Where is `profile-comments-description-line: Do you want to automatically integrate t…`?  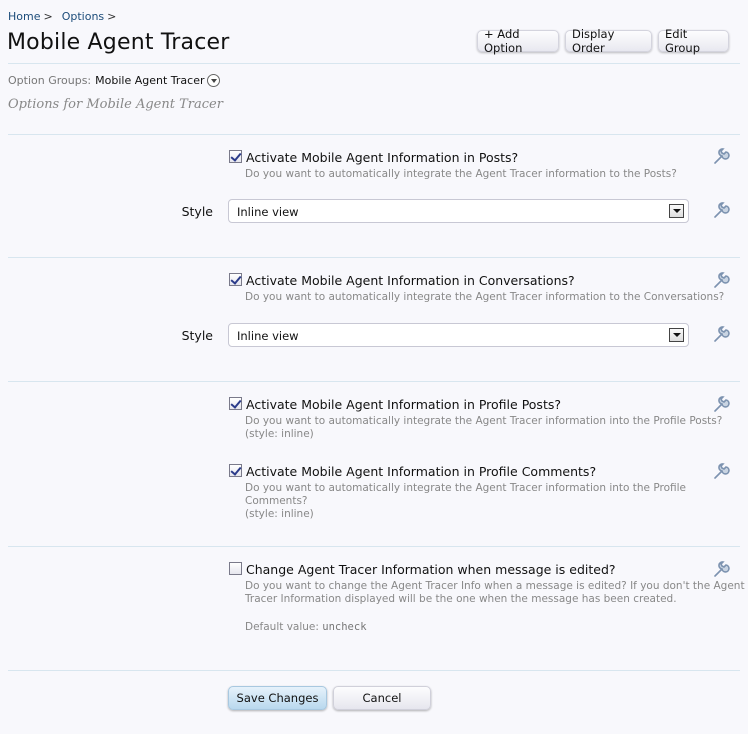
profile-comments-description-line: Do you want to automatically integrate t… is located at coordinates (465, 494).